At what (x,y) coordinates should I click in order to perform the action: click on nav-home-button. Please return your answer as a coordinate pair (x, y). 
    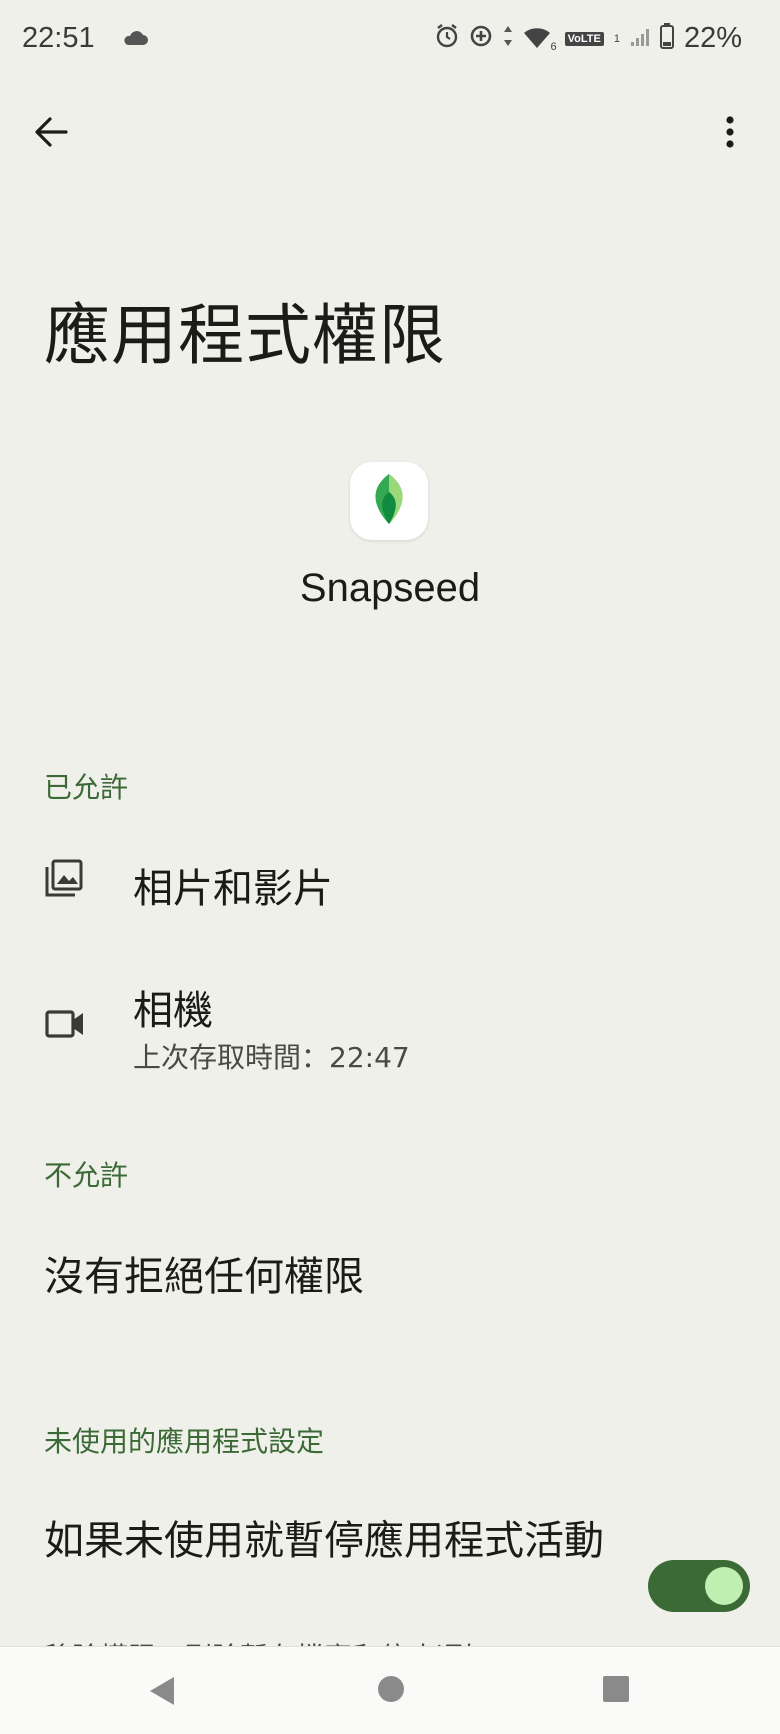
    Looking at the image, I should click on (391, 1691).